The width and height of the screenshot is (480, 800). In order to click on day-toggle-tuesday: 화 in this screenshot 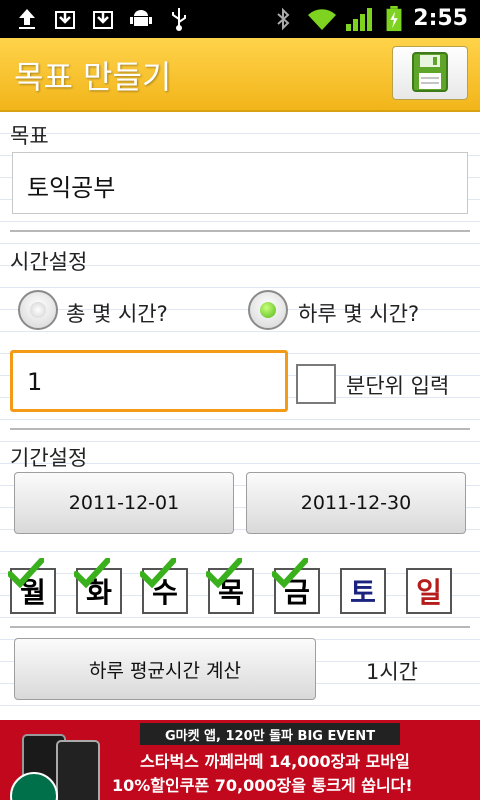, I will do `click(98, 586)`.